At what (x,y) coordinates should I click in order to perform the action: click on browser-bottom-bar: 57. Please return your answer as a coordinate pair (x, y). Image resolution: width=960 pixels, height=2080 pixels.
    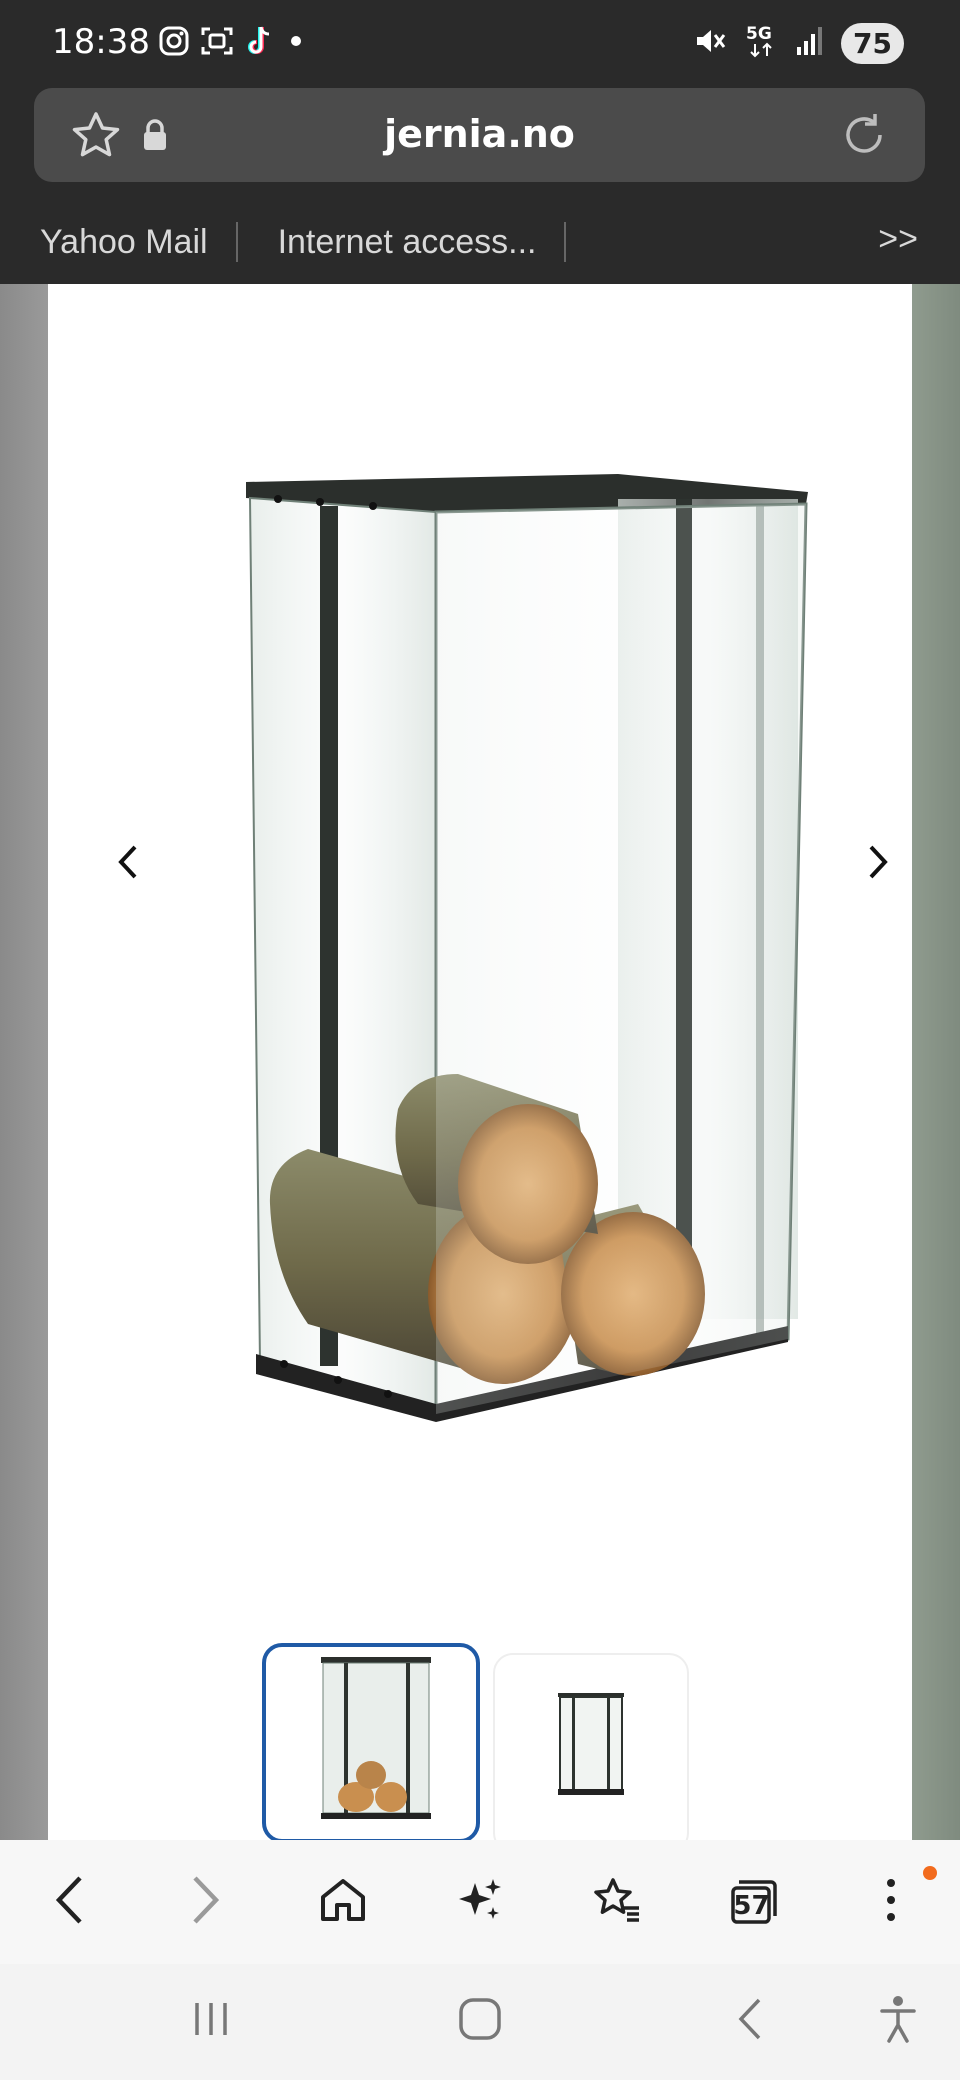
    Looking at the image, I should click on (480, 1902).